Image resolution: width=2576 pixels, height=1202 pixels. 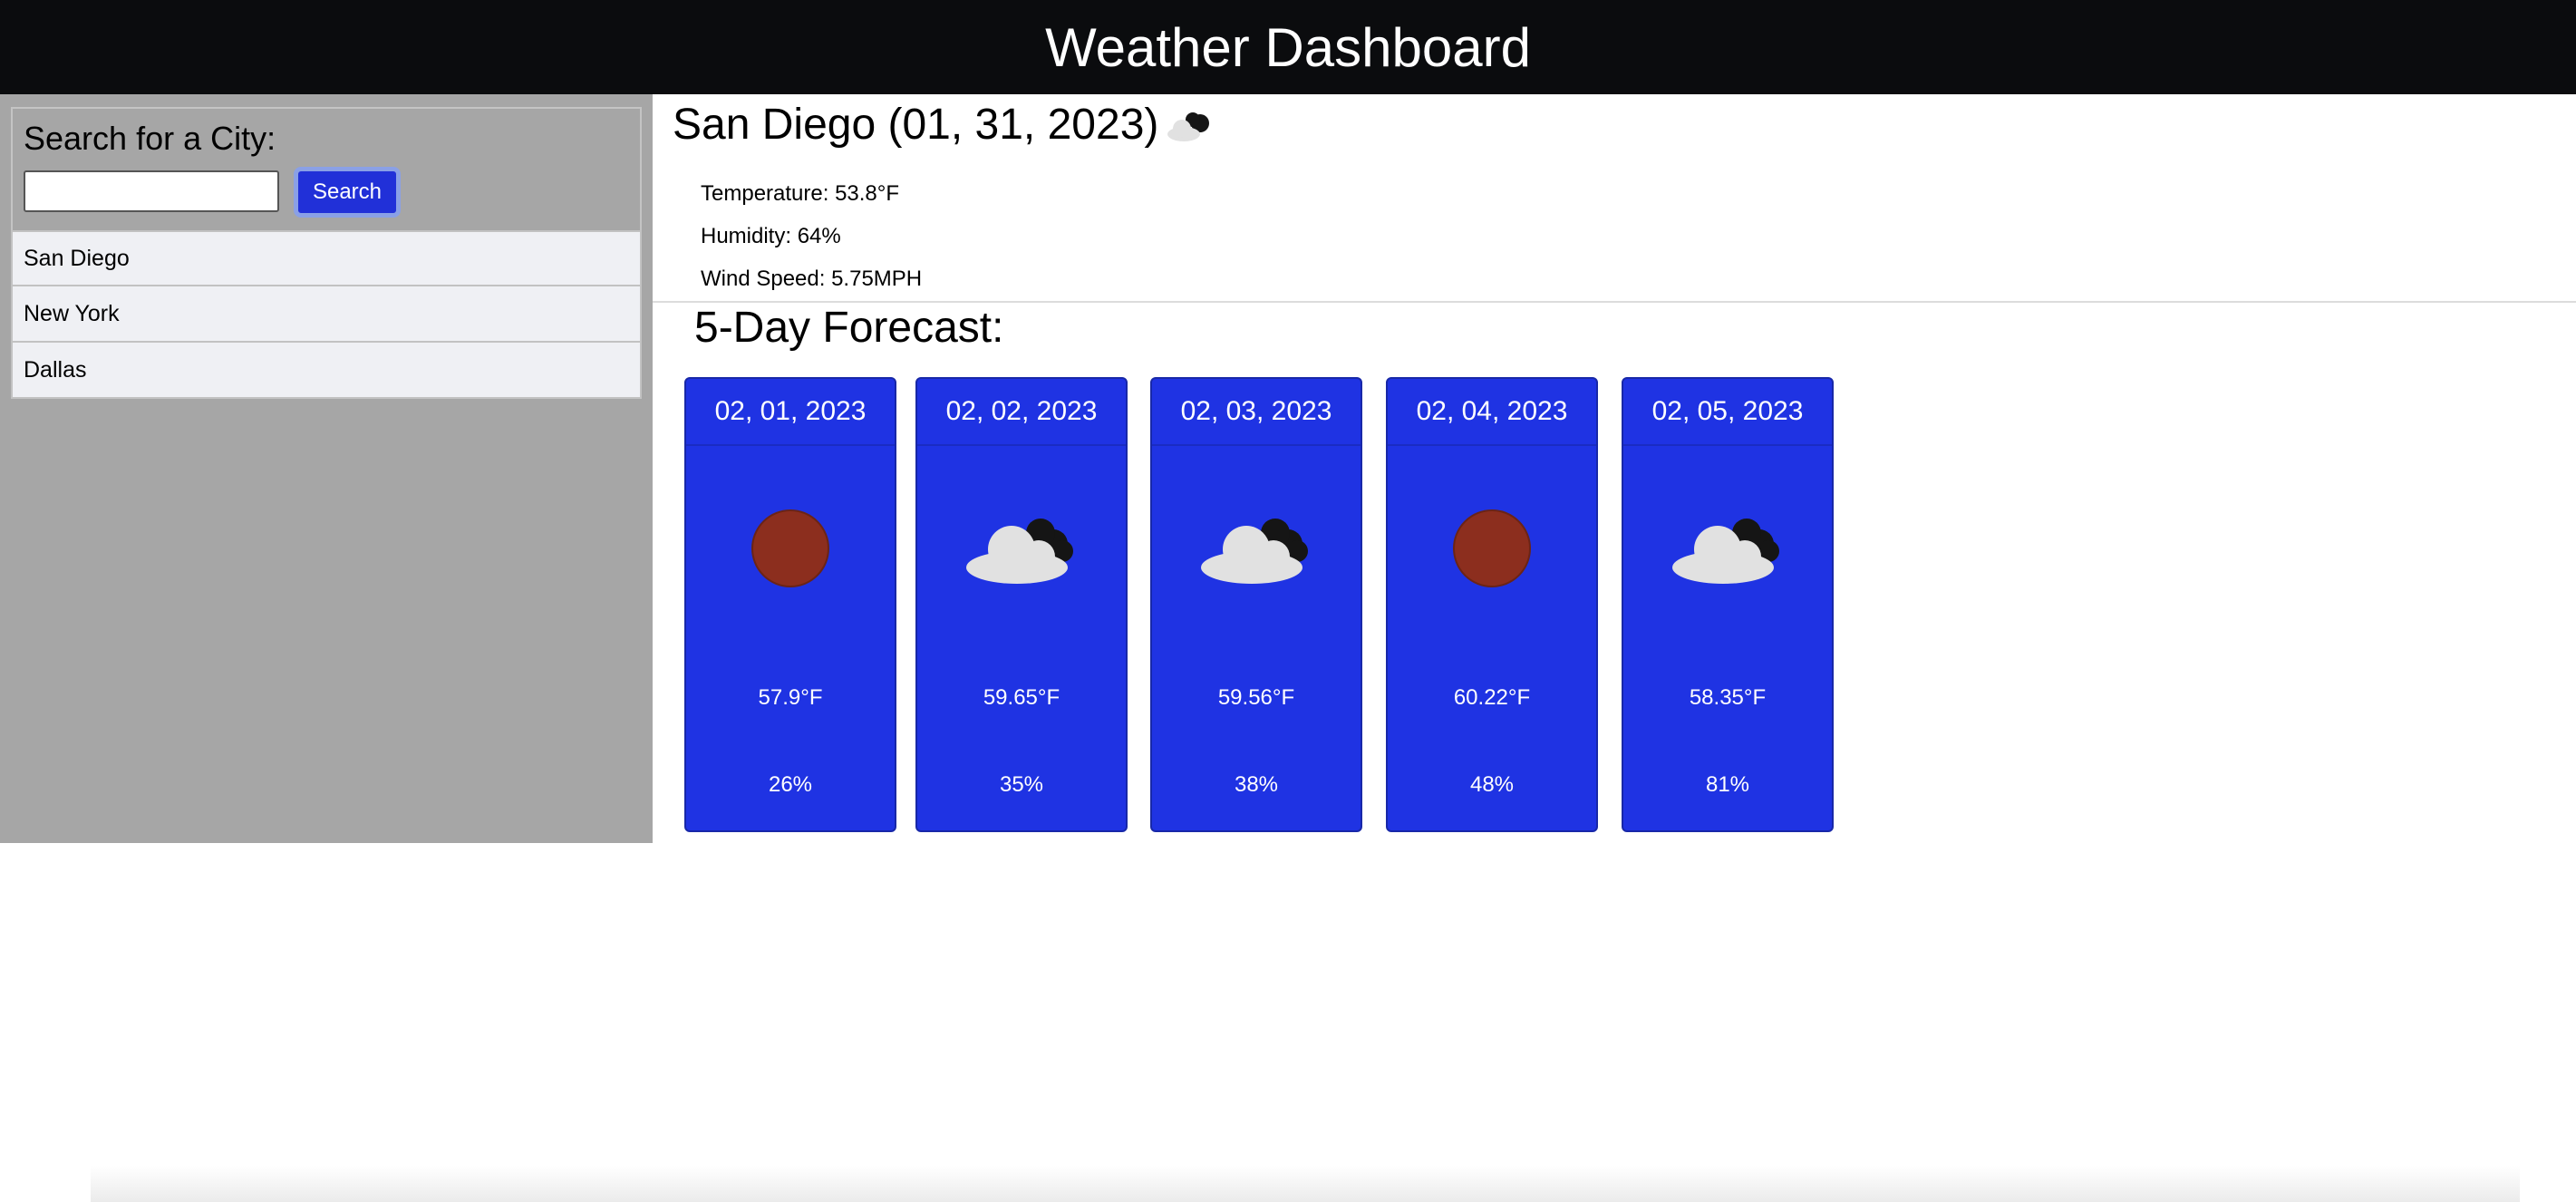 I want to click on forecast-card: 02, 03, 2023 59.56°F 38%, so click(x=1256, y=604).